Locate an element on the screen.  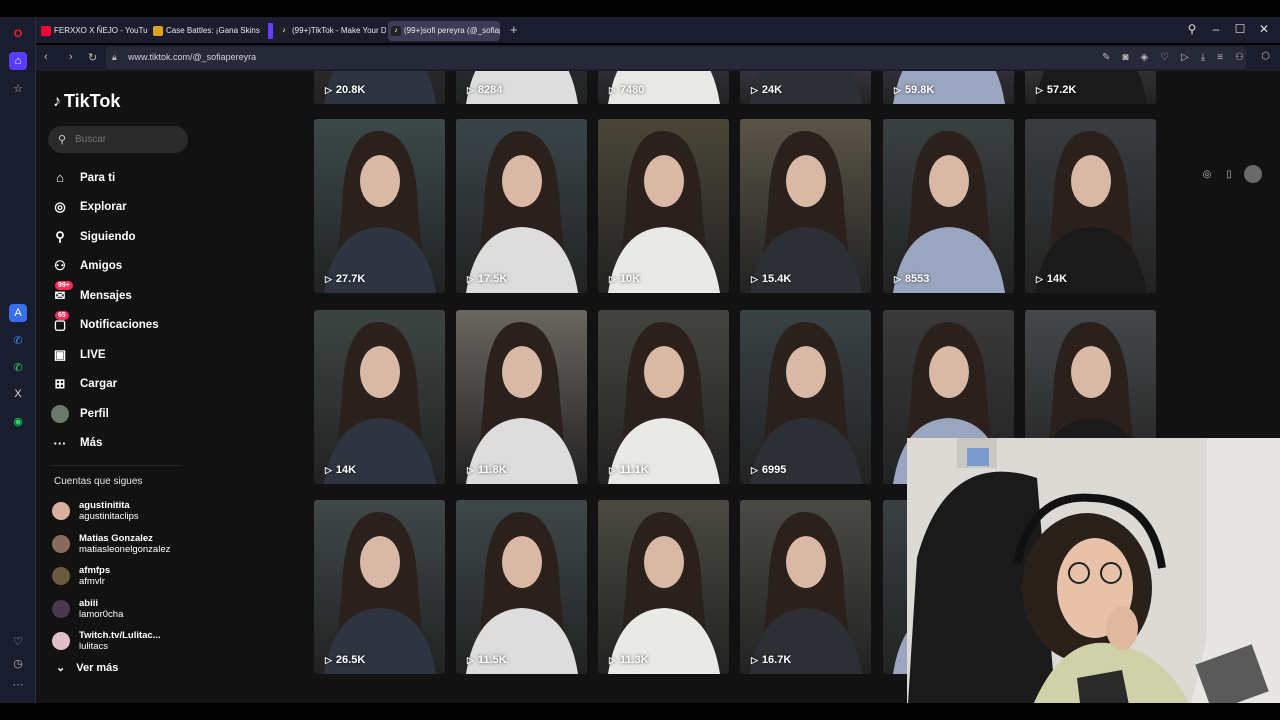
view-count: ▷ 24K is located at coordinates (766, 90).